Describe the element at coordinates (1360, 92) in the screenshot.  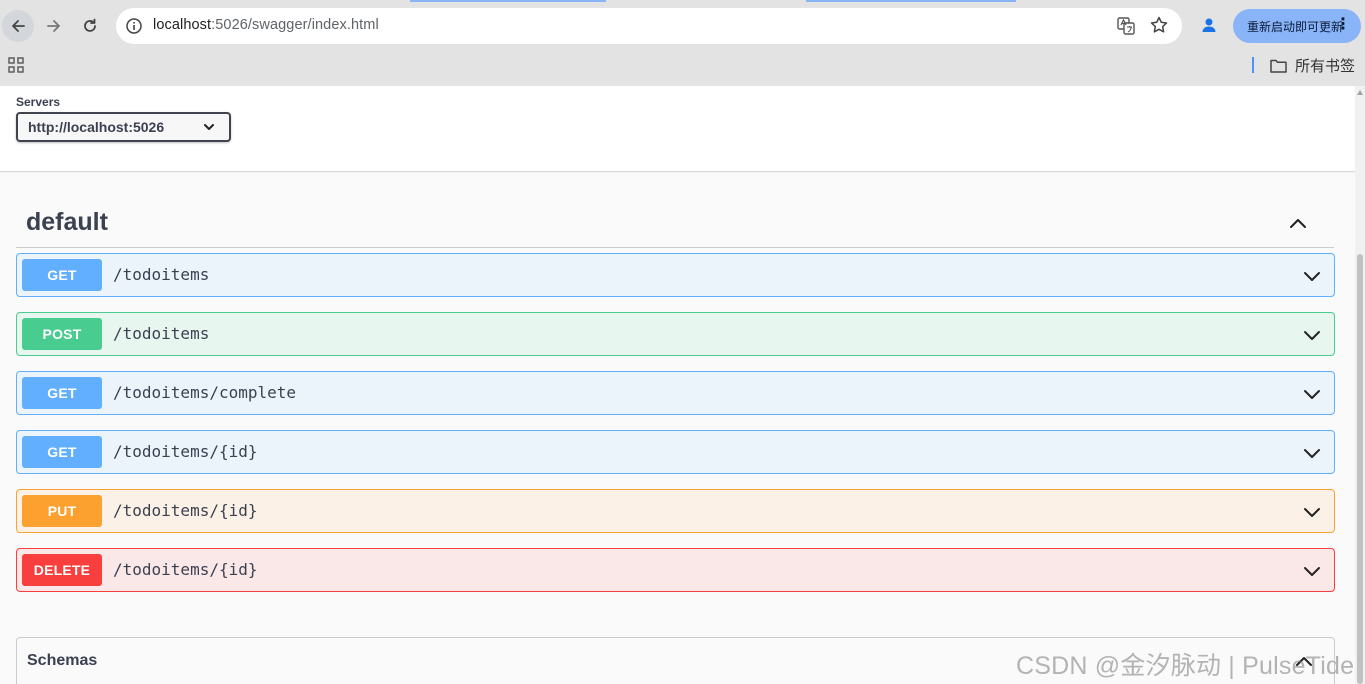
I see `scroll-up-arrow-icon` at that location.